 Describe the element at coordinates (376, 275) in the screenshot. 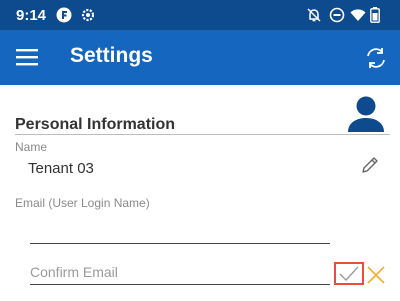

I see `cancel-x-icon` at that location.